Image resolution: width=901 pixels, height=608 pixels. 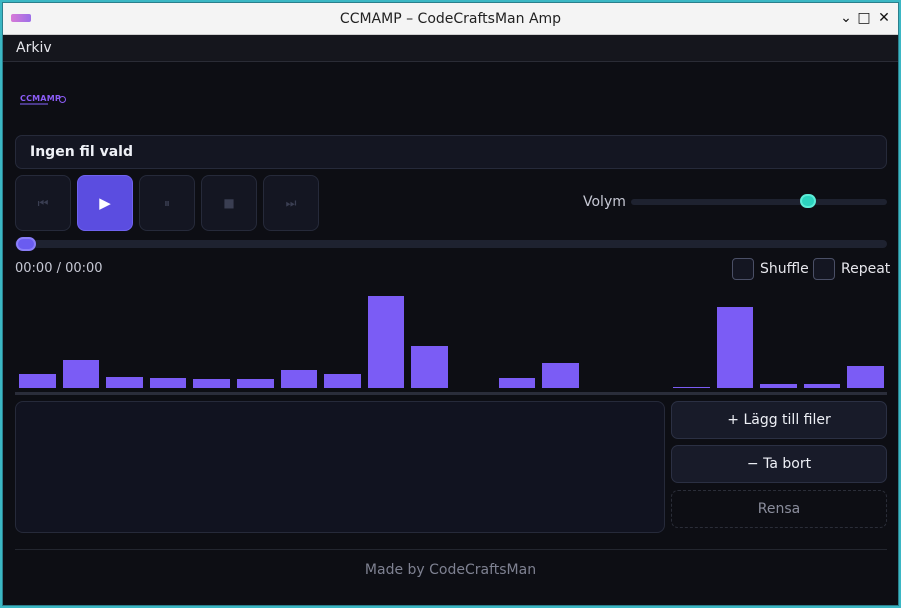 I want to click on minimize-icon: ⌄, so click(x=846, y=18).